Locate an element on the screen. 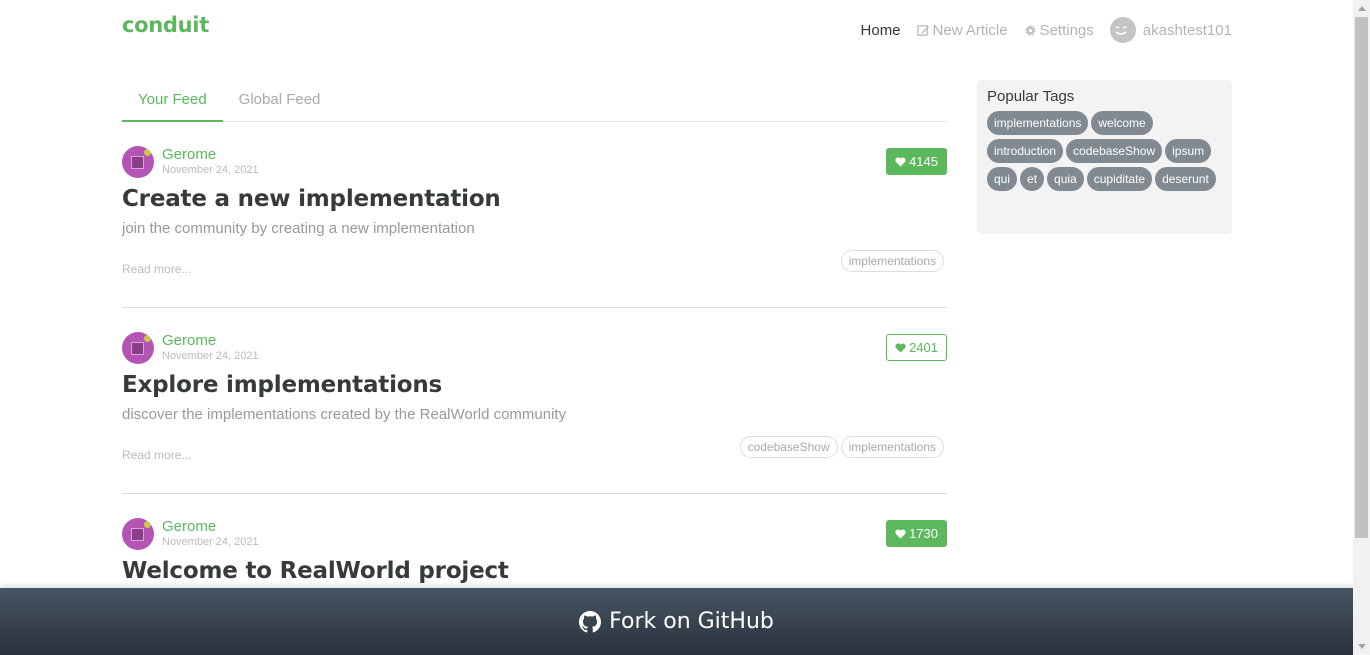 Image resolution: width=1370 pixels, height=655 pixels. favorite-button: 2401 is located at coordinates (916, 347).